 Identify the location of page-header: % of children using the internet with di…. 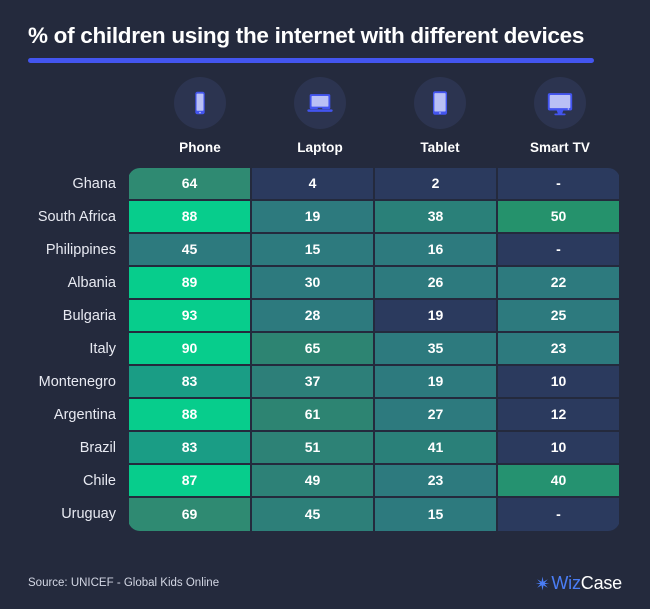
(325, 31).